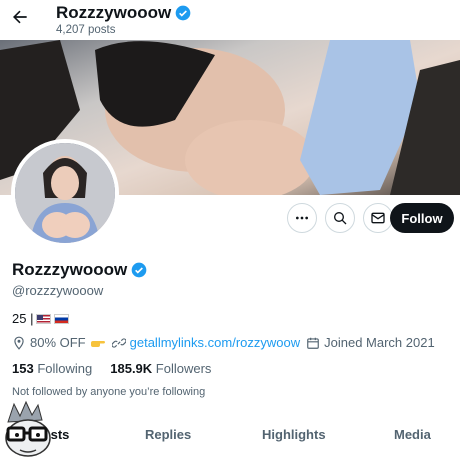 This screenshot has height=460, width=460. I want to click on follow-counts: 153 Following 185.9K Followers, so click(111, 368).